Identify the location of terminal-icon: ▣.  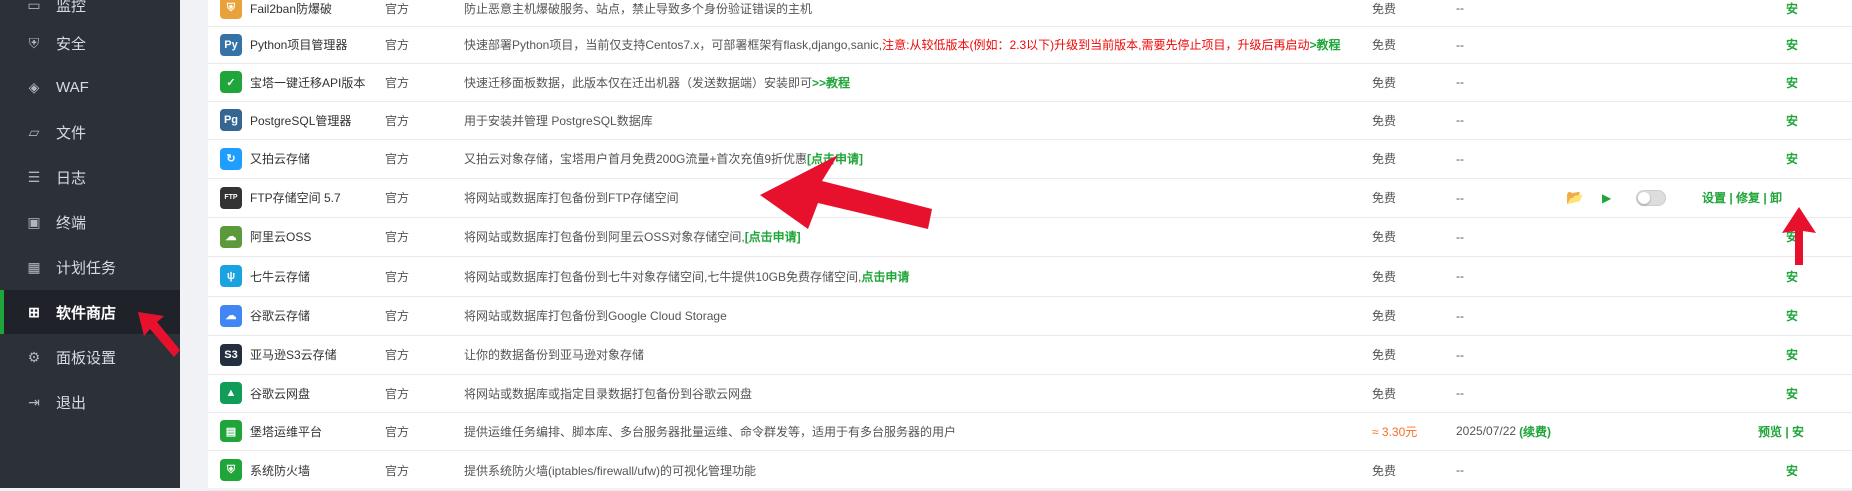
(34, 221).